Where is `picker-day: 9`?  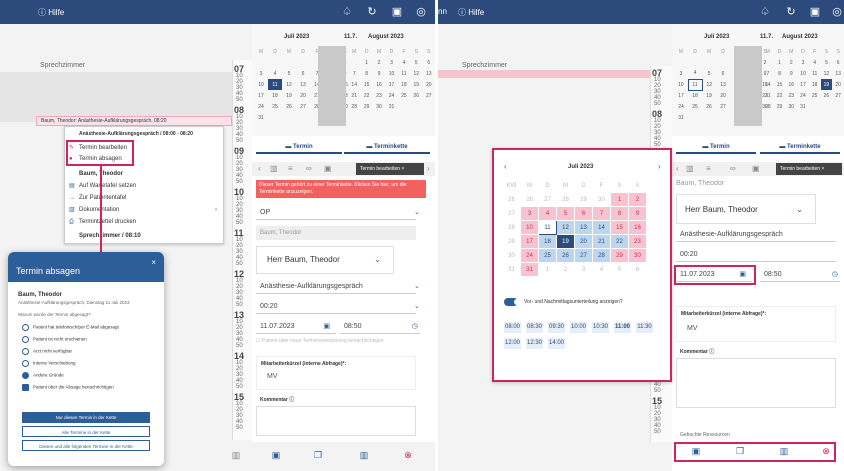 picker-day: 9 is located at coordinates (637, 213).